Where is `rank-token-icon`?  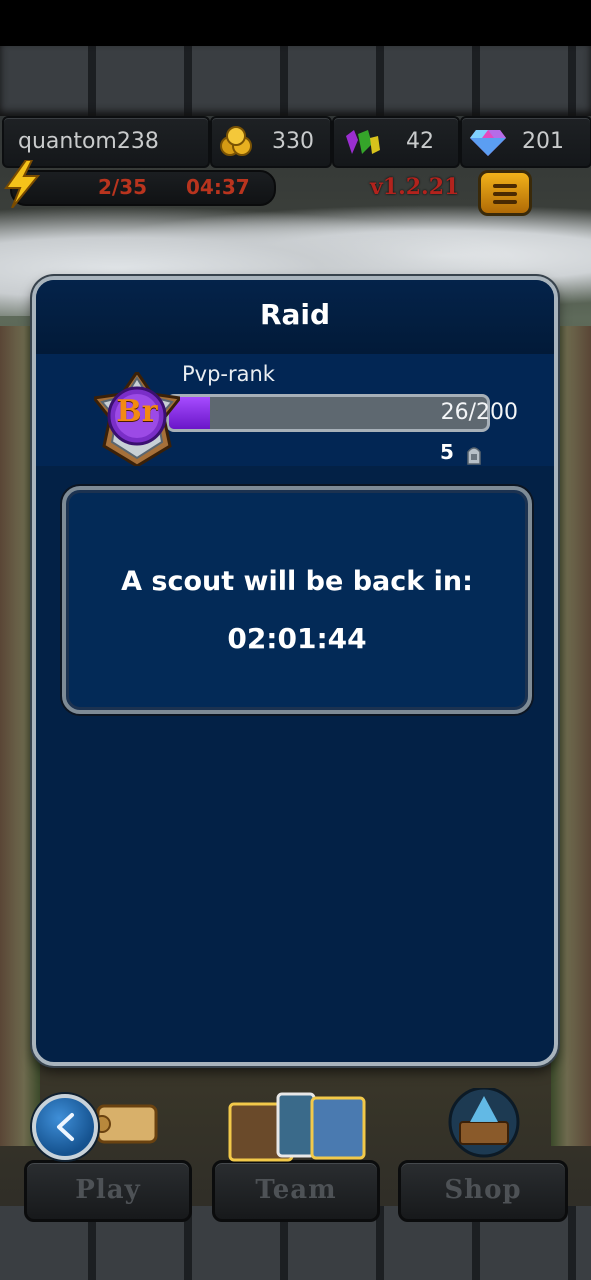 rank-token-icon is located at coordinates (474, 456).